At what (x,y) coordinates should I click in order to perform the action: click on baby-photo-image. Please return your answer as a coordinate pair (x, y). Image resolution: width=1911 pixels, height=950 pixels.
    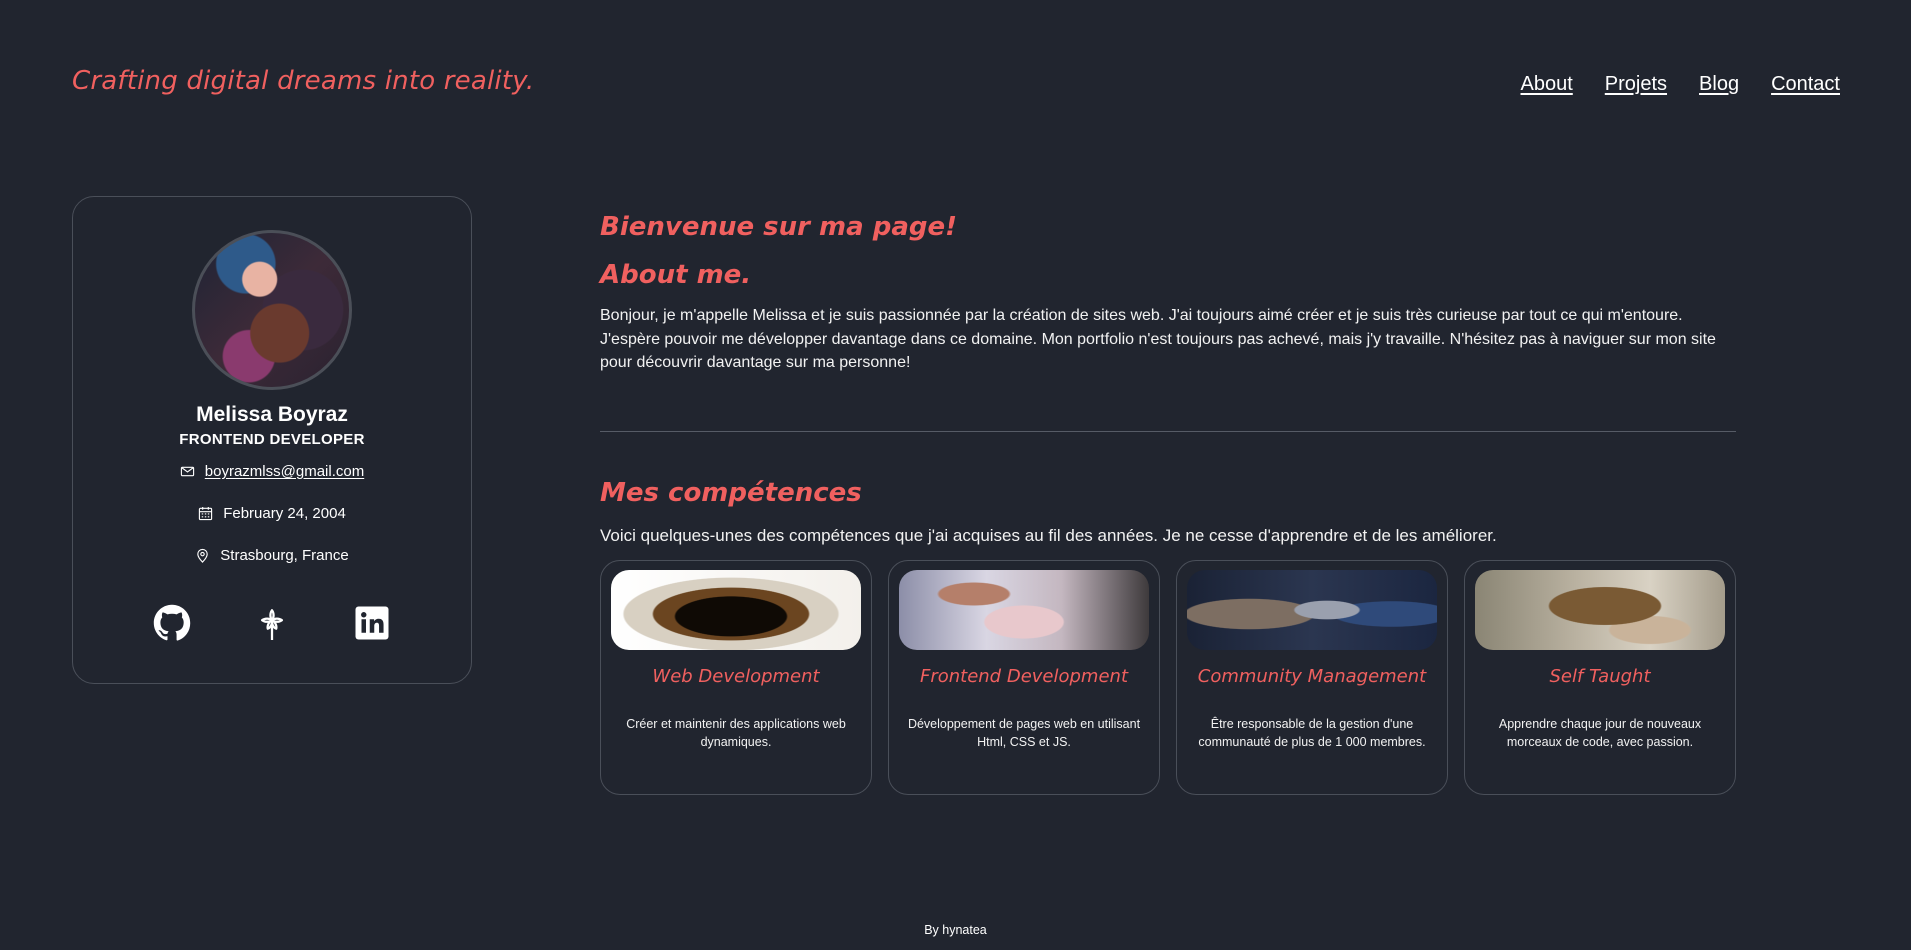
    Looking at the image, I should click on (1024, 609).